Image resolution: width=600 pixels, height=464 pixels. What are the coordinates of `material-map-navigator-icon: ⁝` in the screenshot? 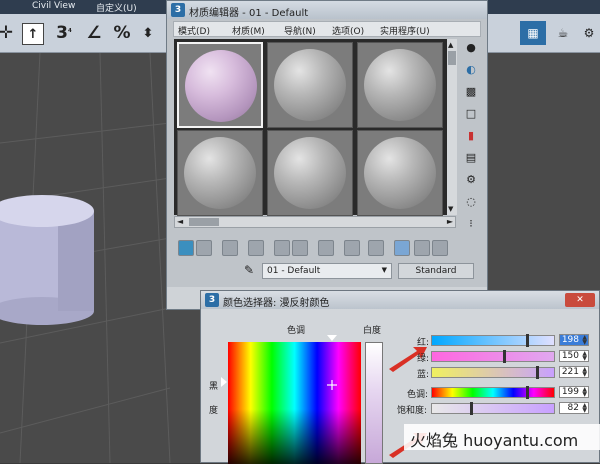 It's located at (471, 223).